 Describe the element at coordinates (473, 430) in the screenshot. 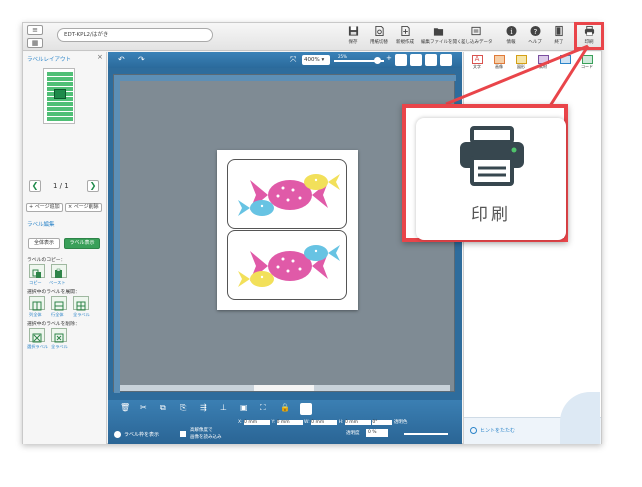

I see `hint-icon` at that location.